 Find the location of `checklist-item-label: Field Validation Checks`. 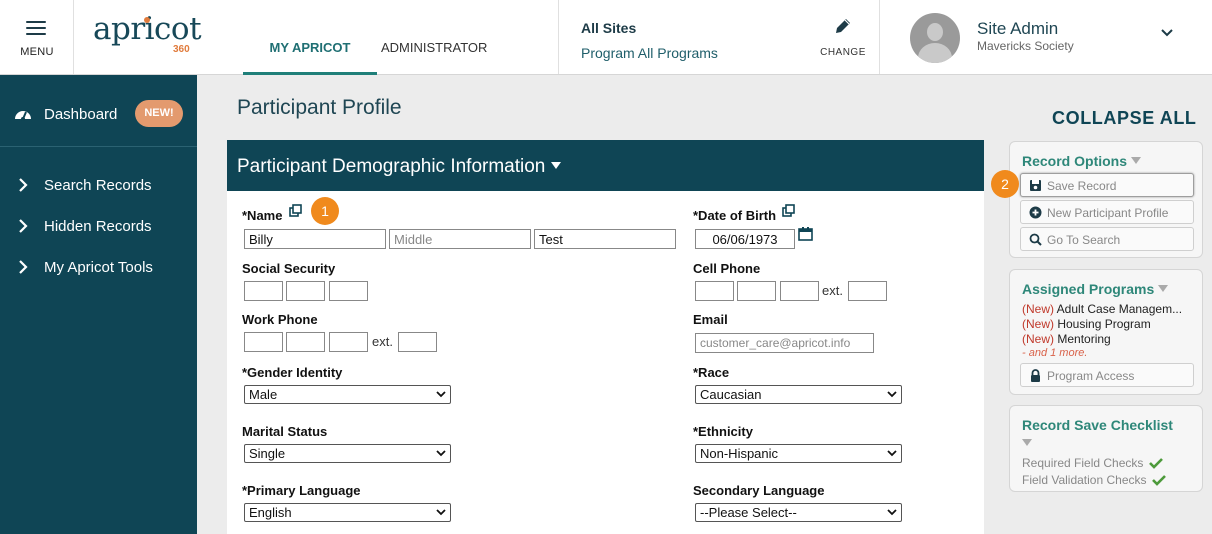

checklist-item-label: Field Validation Checks is located at coordinates (1084, 480).